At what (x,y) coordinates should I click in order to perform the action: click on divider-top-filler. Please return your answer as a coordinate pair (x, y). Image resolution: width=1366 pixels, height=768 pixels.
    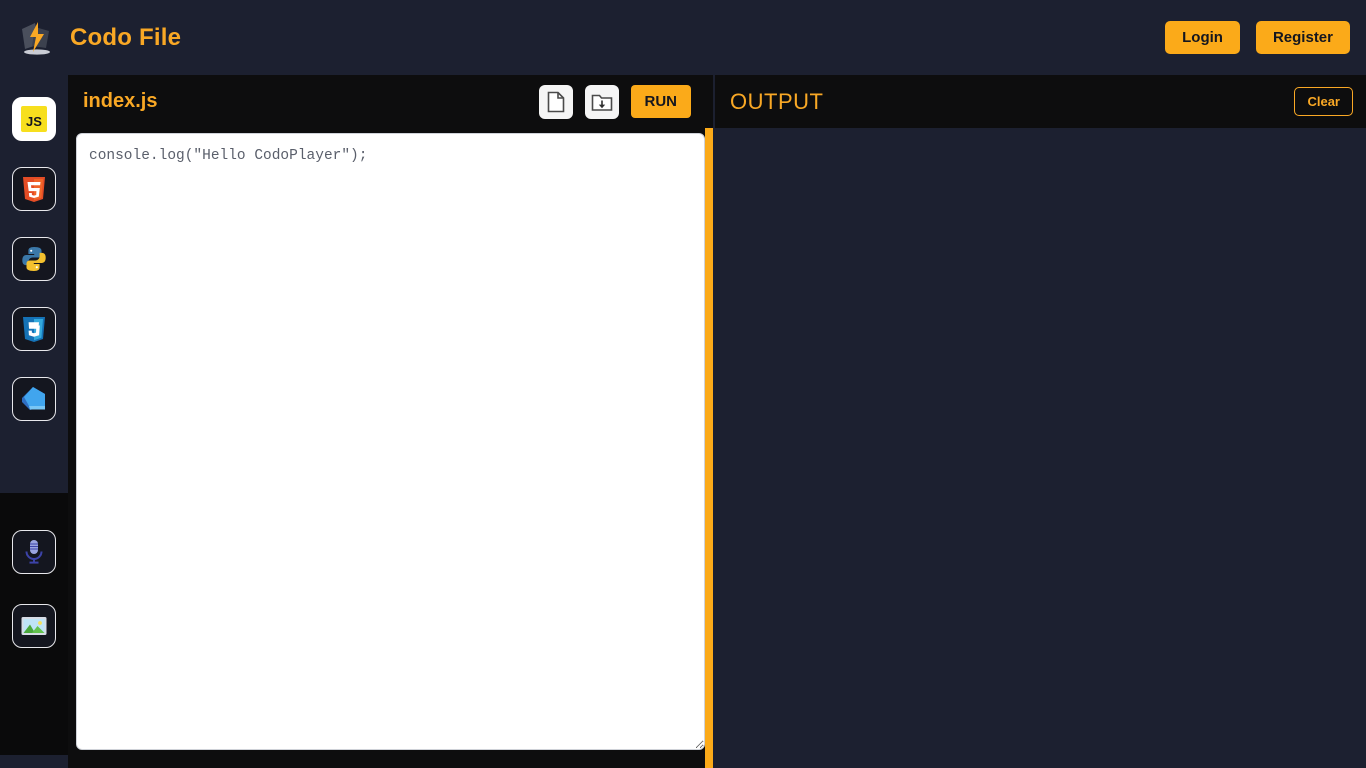
    Looking at the image, I should click on (709, 101).